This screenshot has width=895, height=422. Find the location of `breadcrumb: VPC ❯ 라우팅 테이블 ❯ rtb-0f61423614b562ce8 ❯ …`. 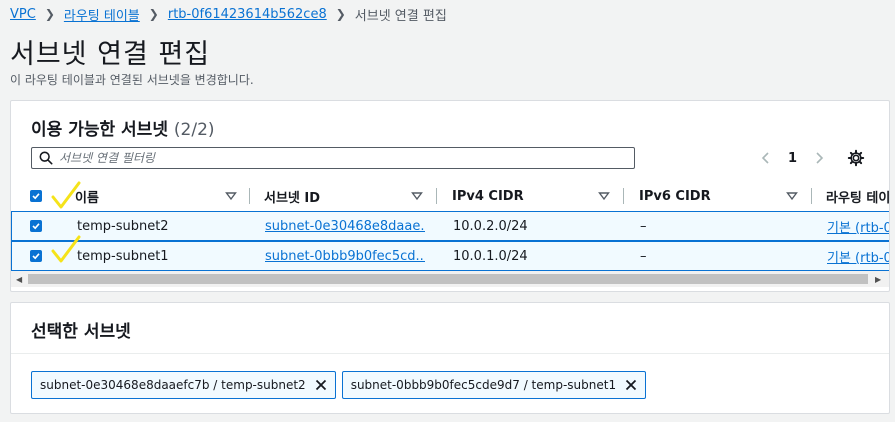

breadcrumb: VPC ❯ 라우팅 테이블 ❯ rtb-0f61423614b562ce8 ❯ … is located at coordinates (228, 14).